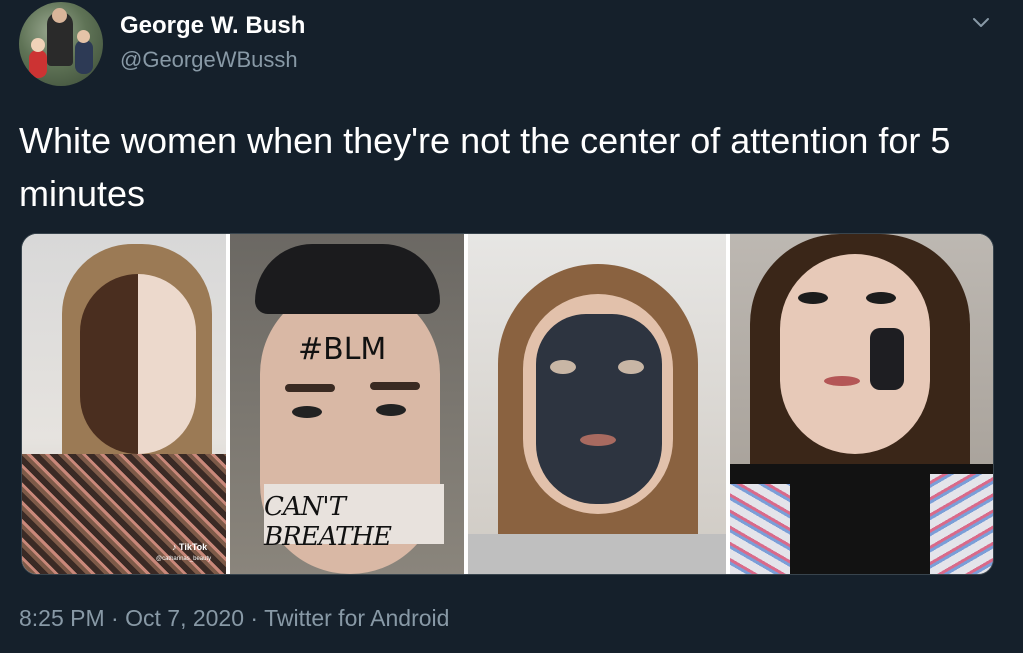 Image resolution: width=1023 pixels, height=653 pixels. Describe the element at coordinates (174, 547) in the screenshot. I see `tiktok-icon: ♪` at that location.